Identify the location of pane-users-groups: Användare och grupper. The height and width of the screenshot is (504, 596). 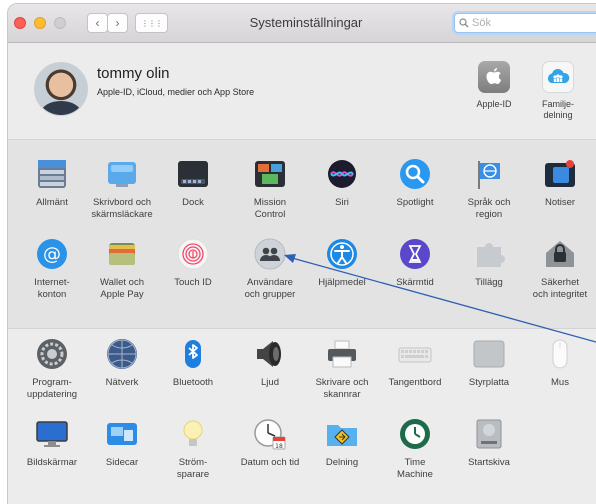
(270, 268).